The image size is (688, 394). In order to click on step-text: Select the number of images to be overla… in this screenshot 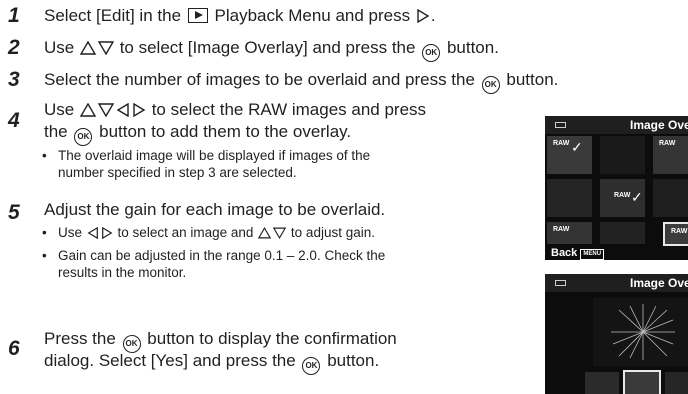, I will do `click(301, 81)`.